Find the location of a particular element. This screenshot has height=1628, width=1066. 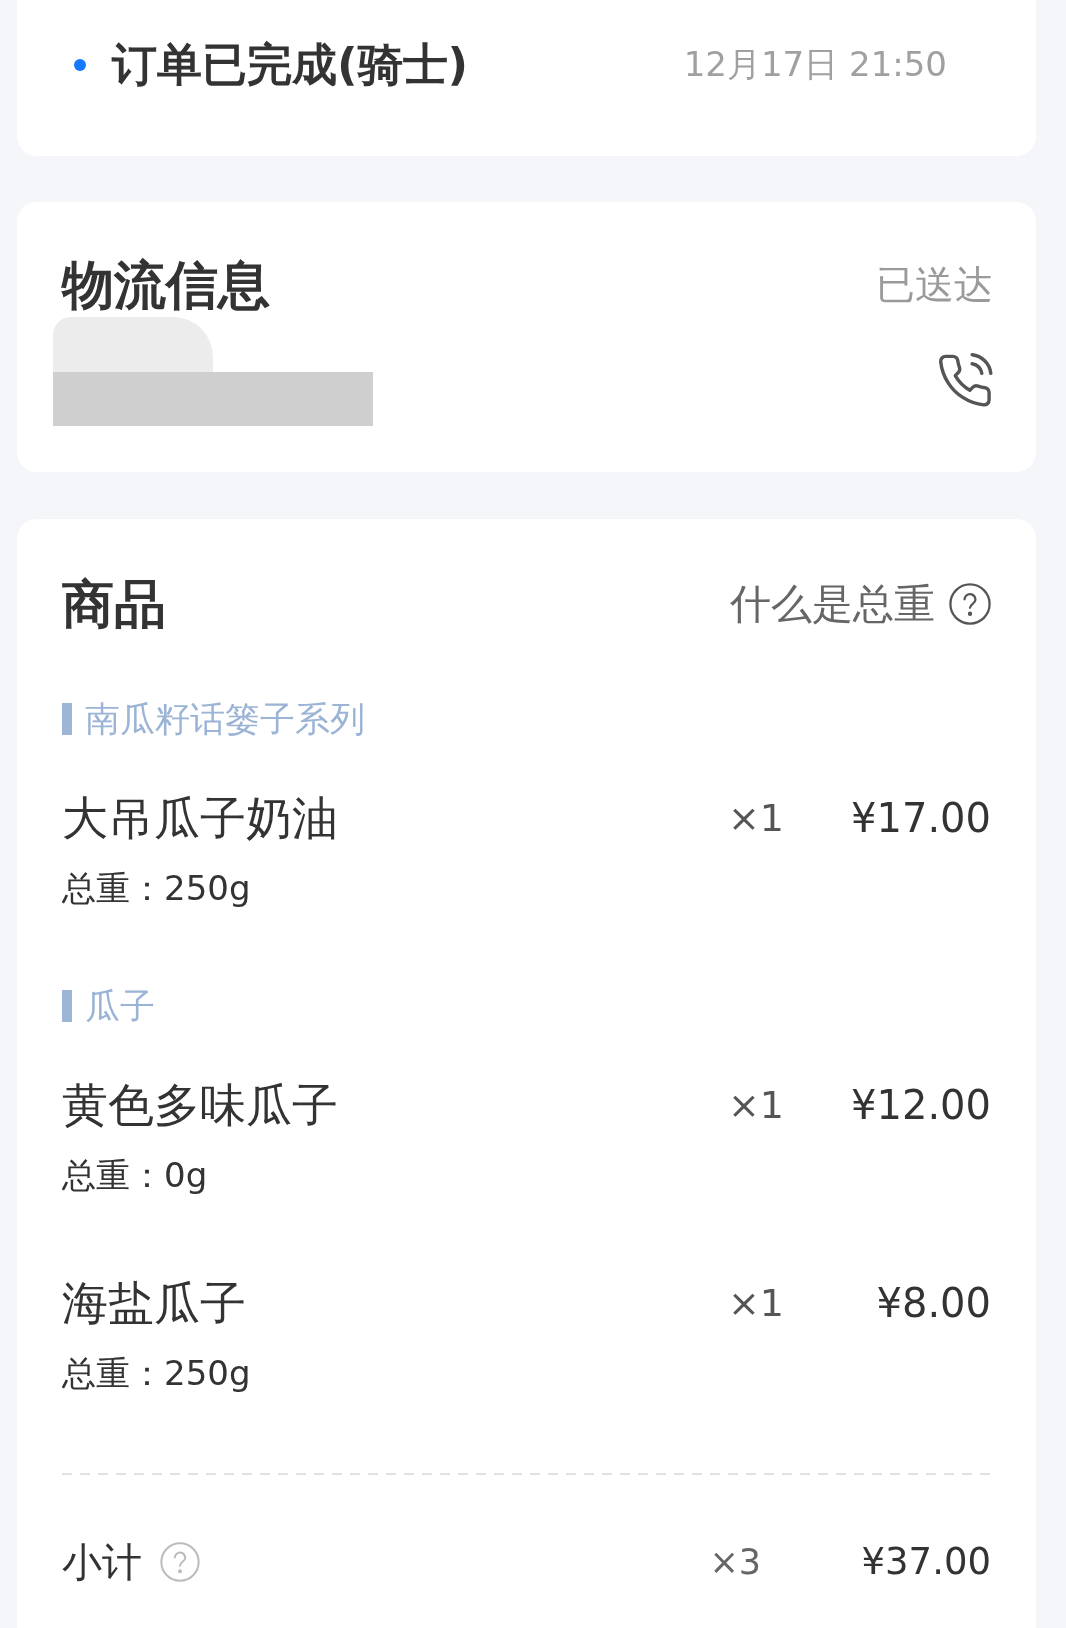

product-price: ¥8.00 is located at coordinates (933, 1303).